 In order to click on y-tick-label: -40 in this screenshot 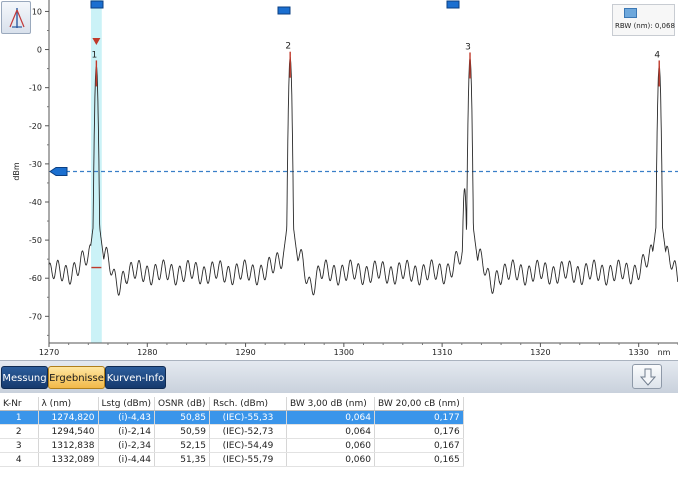, I will do `click(35, 202)`.